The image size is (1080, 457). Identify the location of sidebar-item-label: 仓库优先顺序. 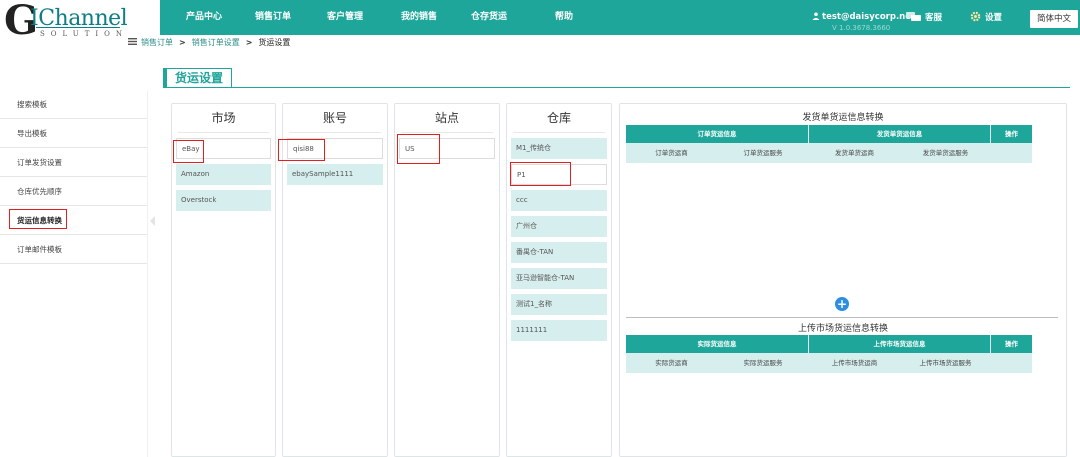
(39, 191).